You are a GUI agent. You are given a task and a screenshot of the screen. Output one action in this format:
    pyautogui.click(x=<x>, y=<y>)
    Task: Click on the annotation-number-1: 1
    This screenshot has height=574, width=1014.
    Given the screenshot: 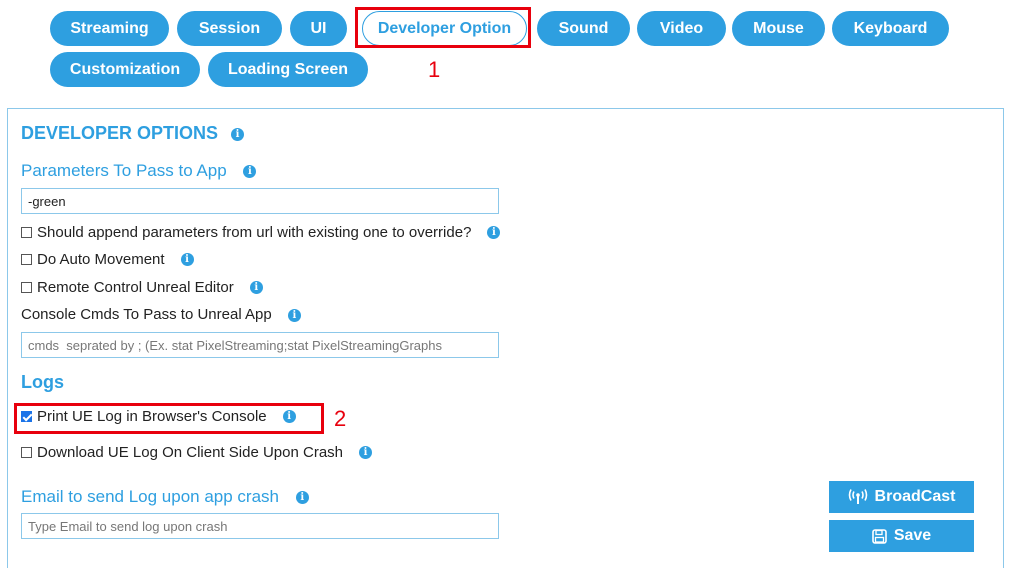 What is the action you would take?
    pyautogui.click(x=434, y=69)
    